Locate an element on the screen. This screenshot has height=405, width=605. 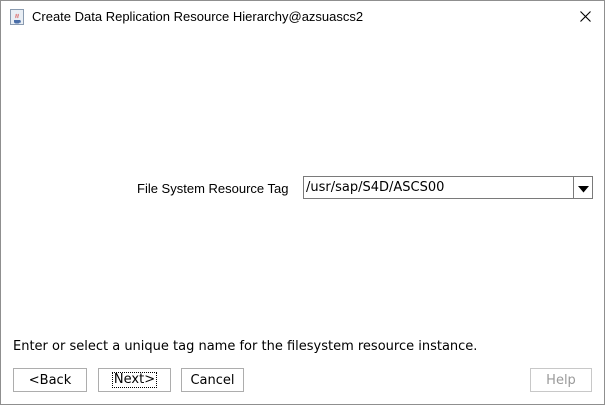
resource-tag-input is located at coordinates (438, 187).